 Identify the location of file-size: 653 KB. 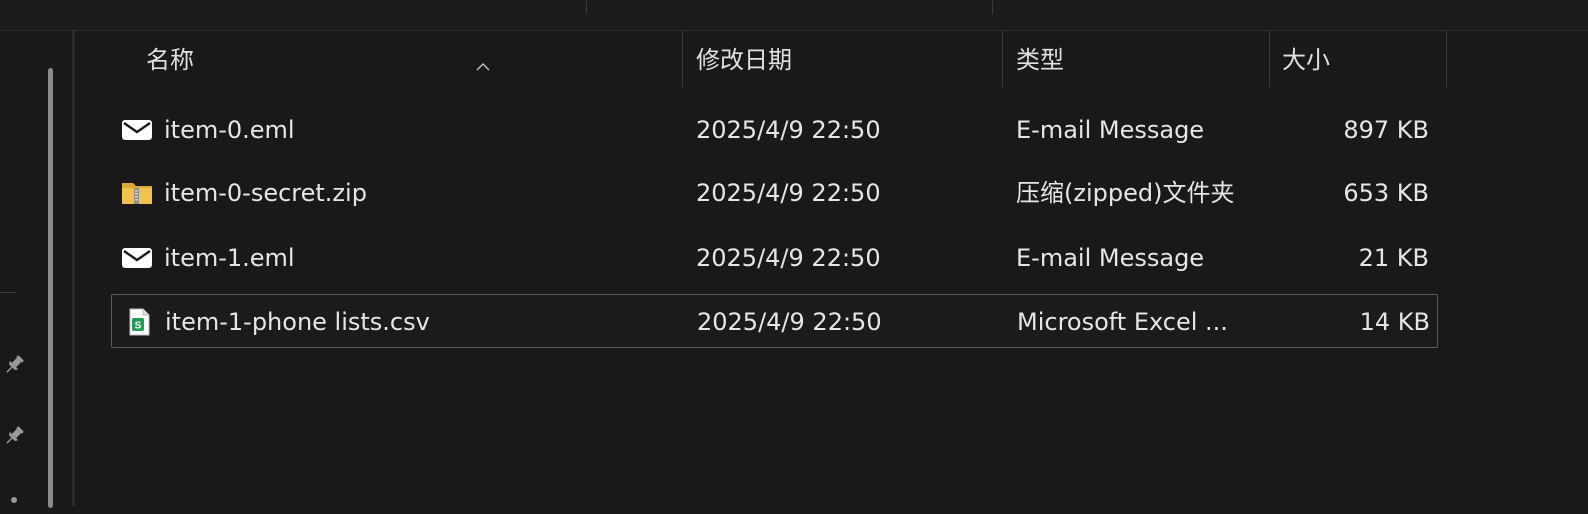
(1386, 193).